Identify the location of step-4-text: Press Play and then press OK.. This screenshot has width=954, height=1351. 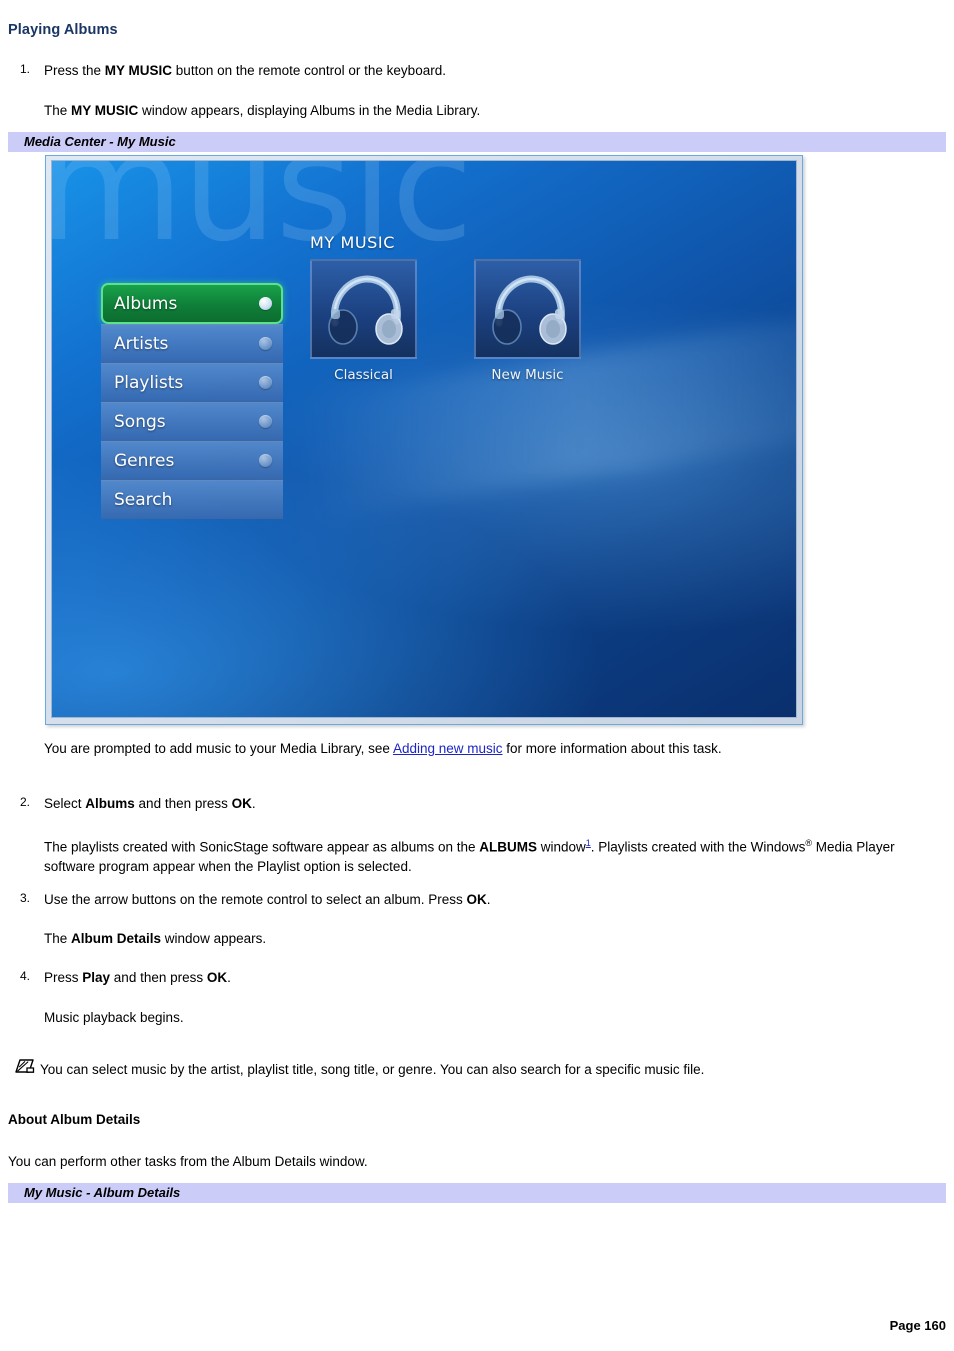
(484, 977).